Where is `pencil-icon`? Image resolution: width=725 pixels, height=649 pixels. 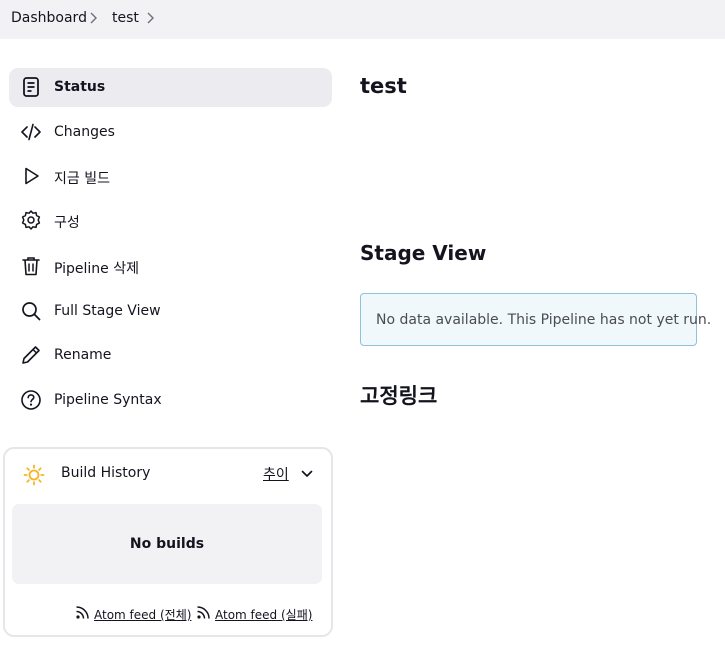 pencil-icon is located at coordinates (31, 355).